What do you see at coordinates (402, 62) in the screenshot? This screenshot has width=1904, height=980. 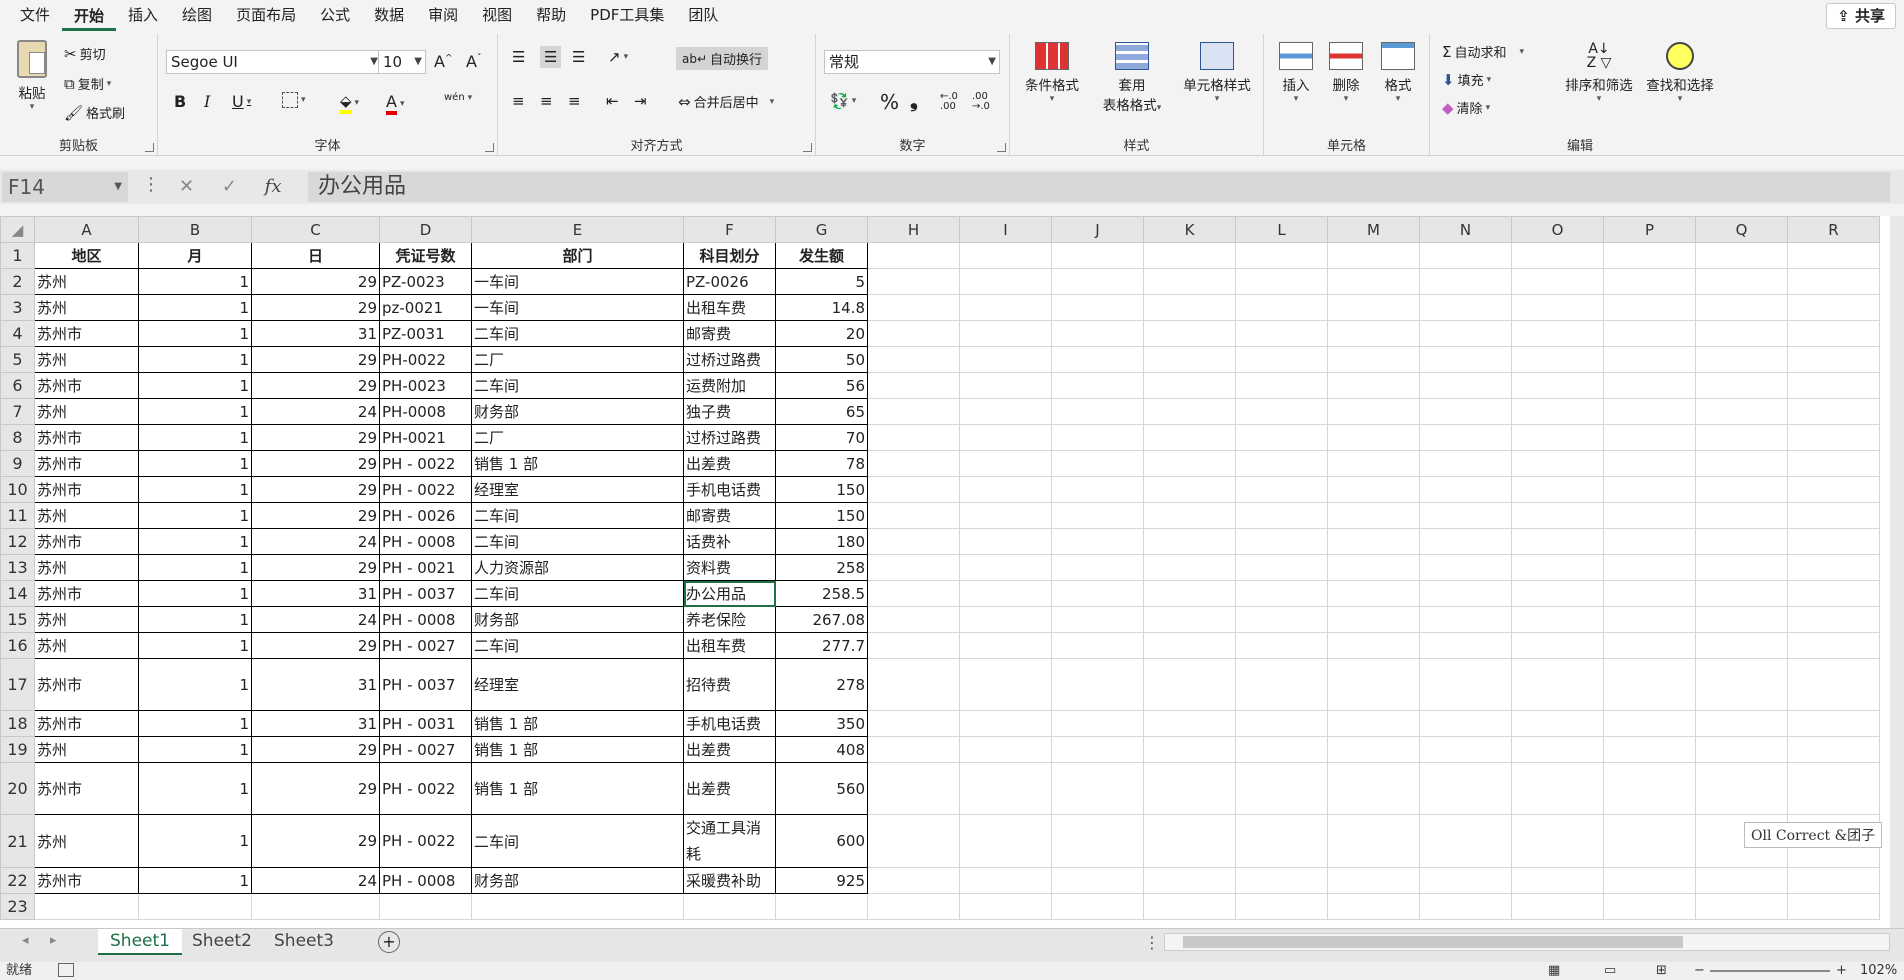 I see `font-size-select: 10 ▼` at bounding box center [402, 62].